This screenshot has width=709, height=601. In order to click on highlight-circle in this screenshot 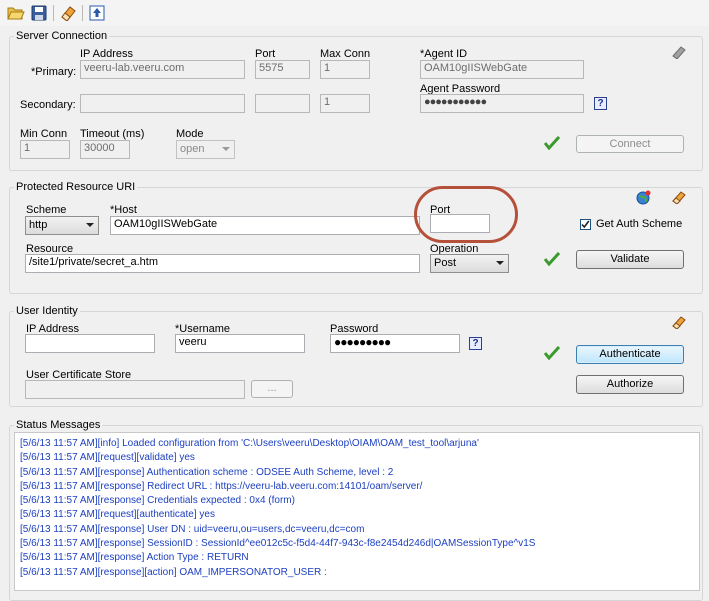, I will do `click(466, 214)`.